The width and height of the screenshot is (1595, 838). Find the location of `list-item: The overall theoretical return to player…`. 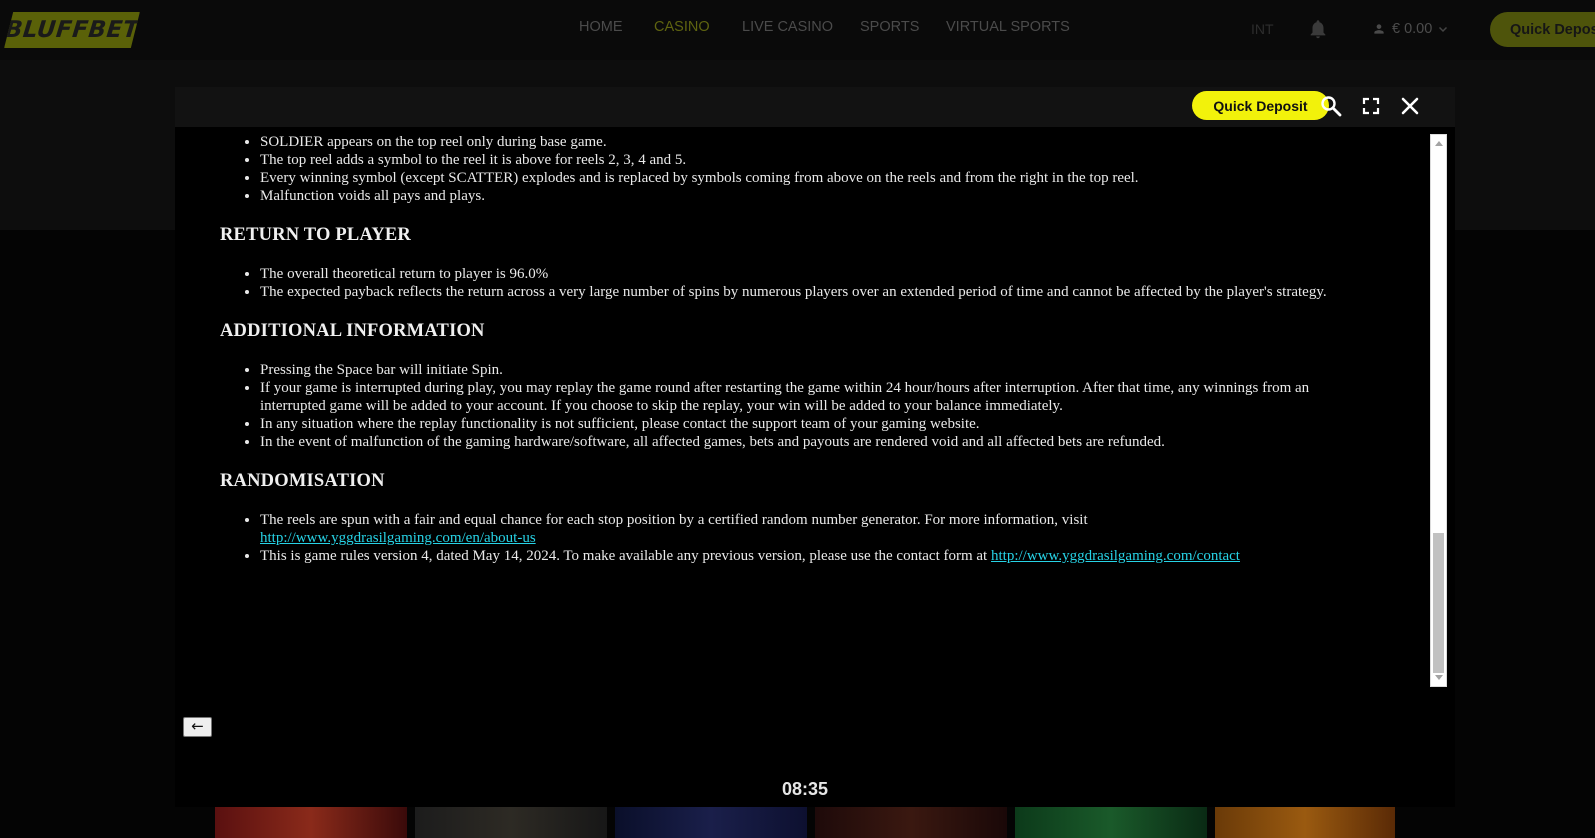

list-item: The overall theoretical return to player… is located at coordinates (800, 274).